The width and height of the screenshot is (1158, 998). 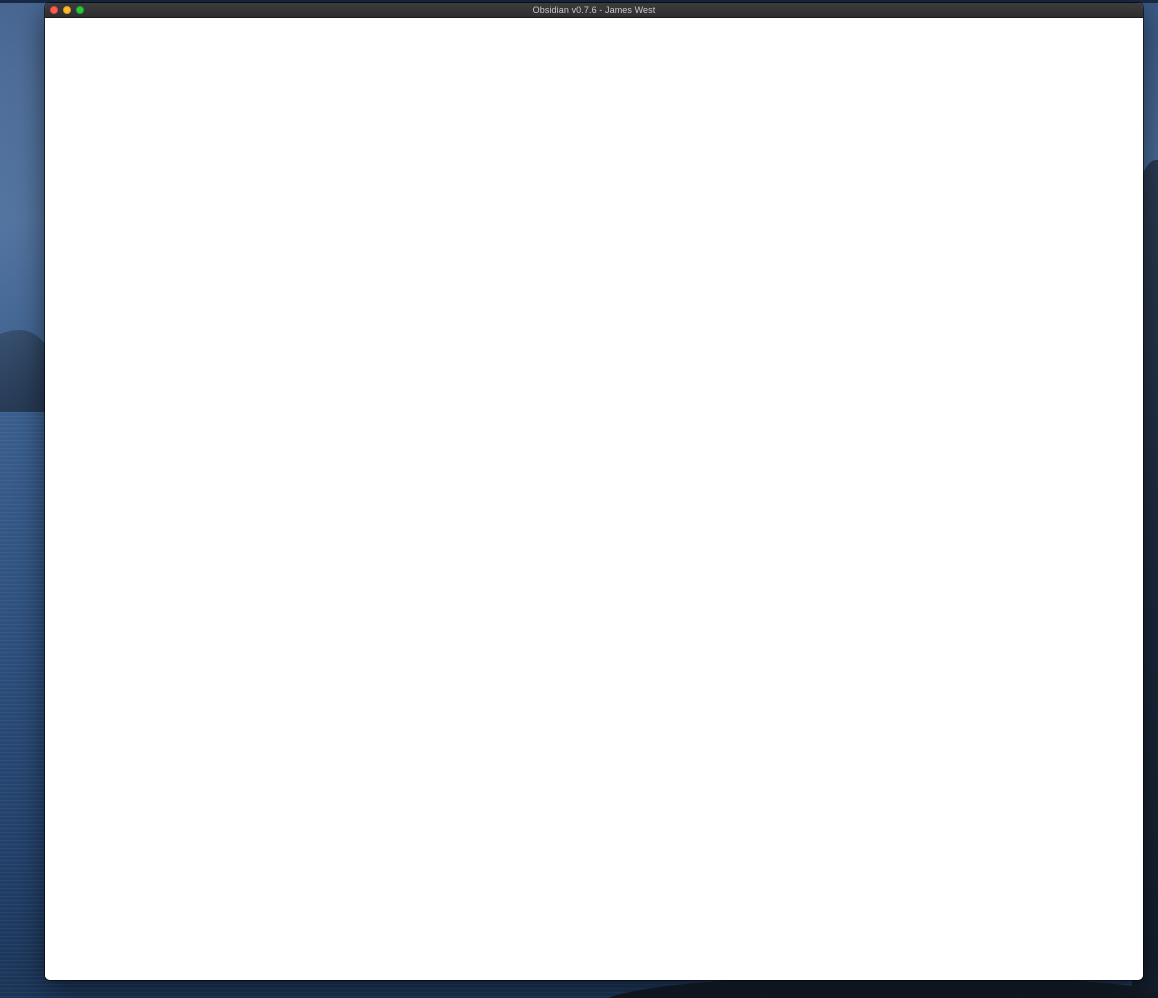 What do you see at coordinates (54, 10) in the screenshot?
I see `close-button` at bounding box center [54, 10].